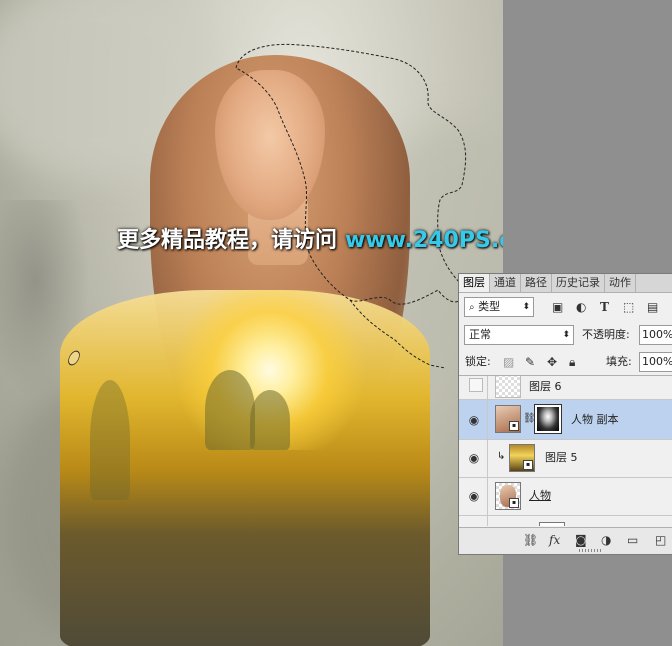 The height and width of the screenshot is (646, 672). What do you see at coordinates (581, 307) in the screenshot?
I see `adjustment-filter-icon: ◐` at bounding box center [581, 307].